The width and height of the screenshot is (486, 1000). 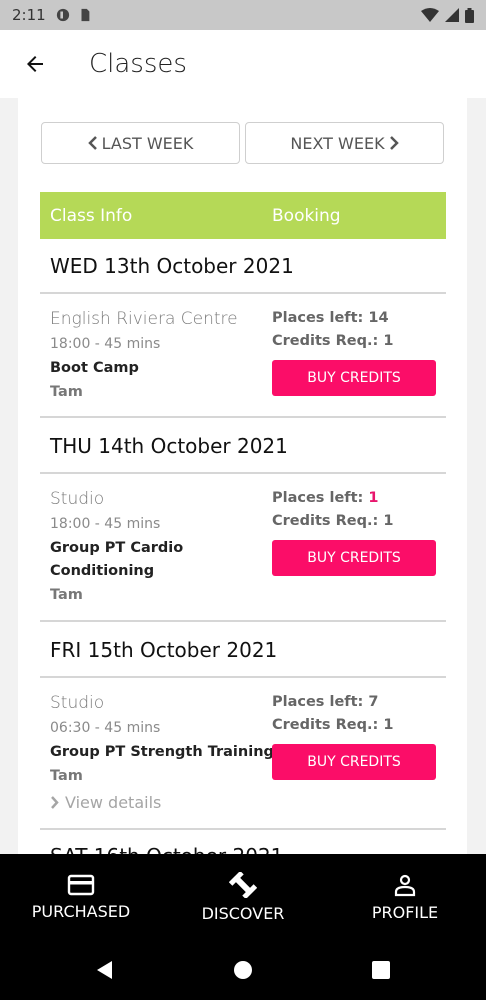 I want to click on status-icons, so click(x=447, y=15).